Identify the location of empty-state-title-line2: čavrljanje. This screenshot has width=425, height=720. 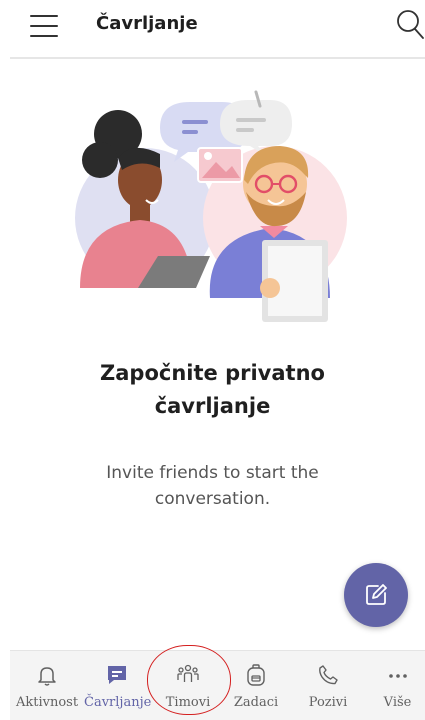
(212, 406).